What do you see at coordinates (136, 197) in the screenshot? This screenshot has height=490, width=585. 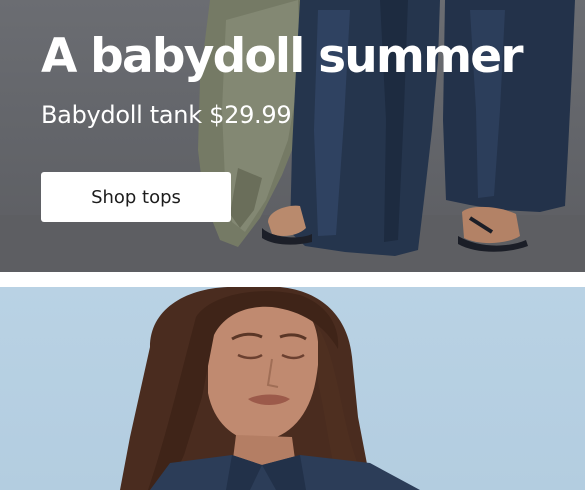 I see `shop-tops-button: Shop tops` at bounding box center [136, 197].